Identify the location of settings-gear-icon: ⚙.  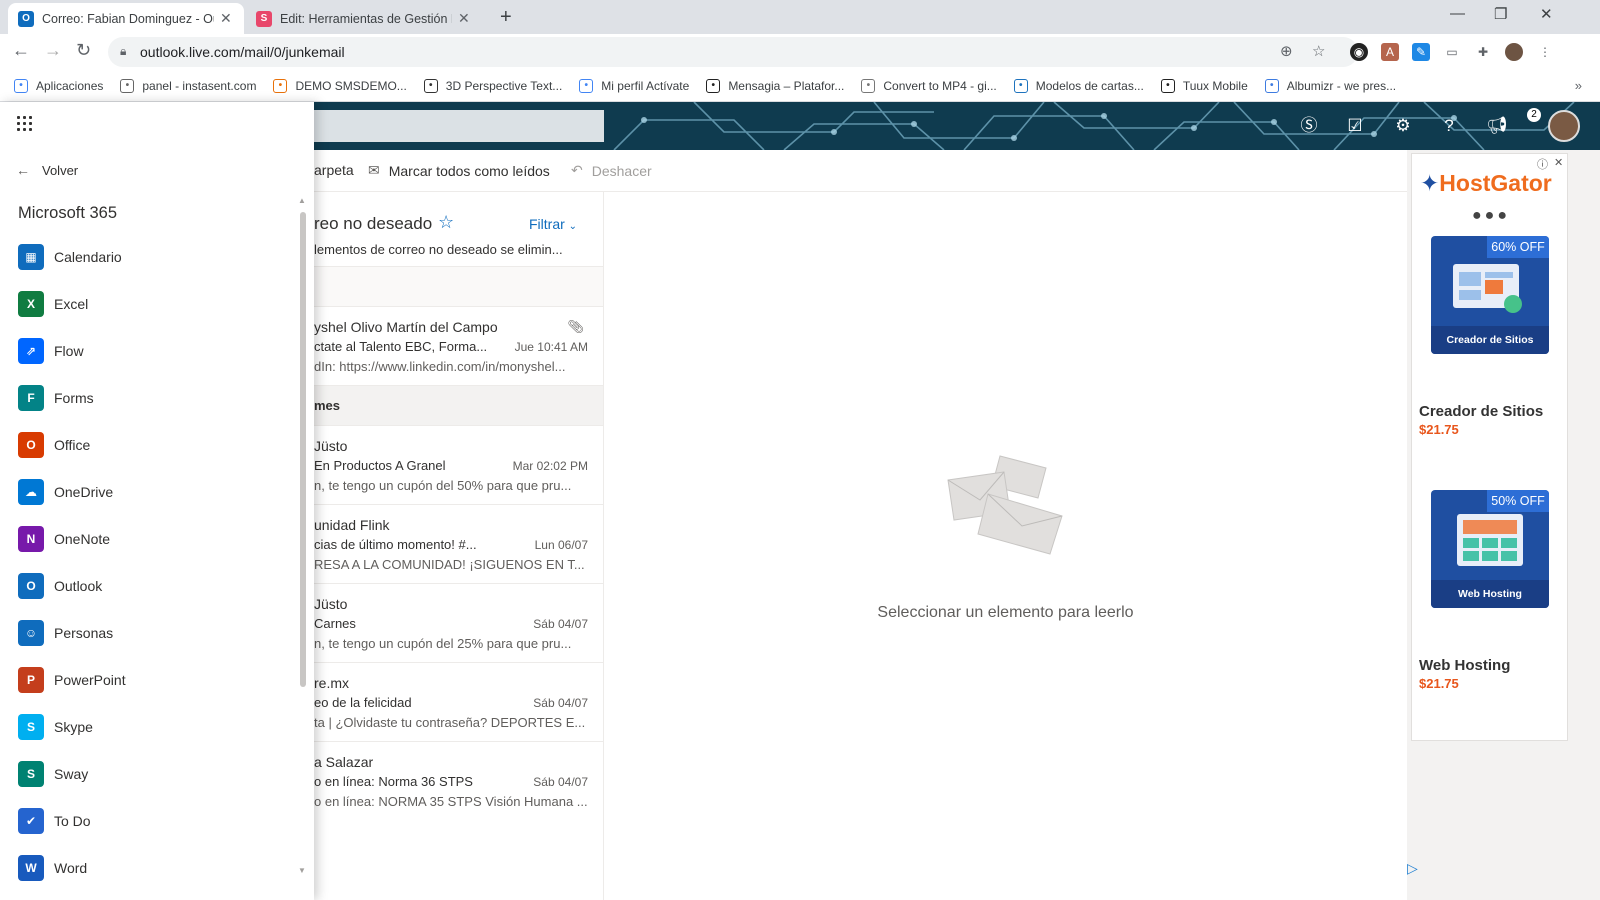
(1403, 126).